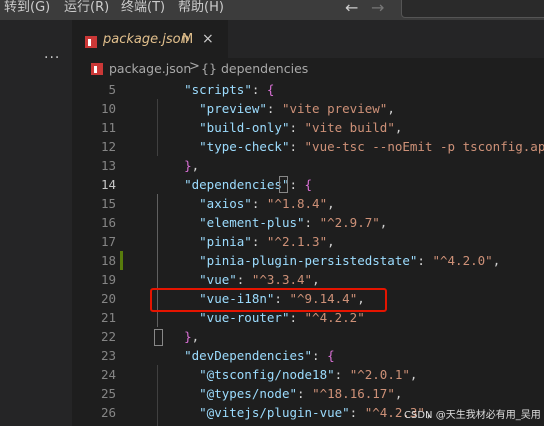 This screenshot has height=426, width=544. I want to click on code-line: 10 "preview": "vite preview",, so click(308, 108).